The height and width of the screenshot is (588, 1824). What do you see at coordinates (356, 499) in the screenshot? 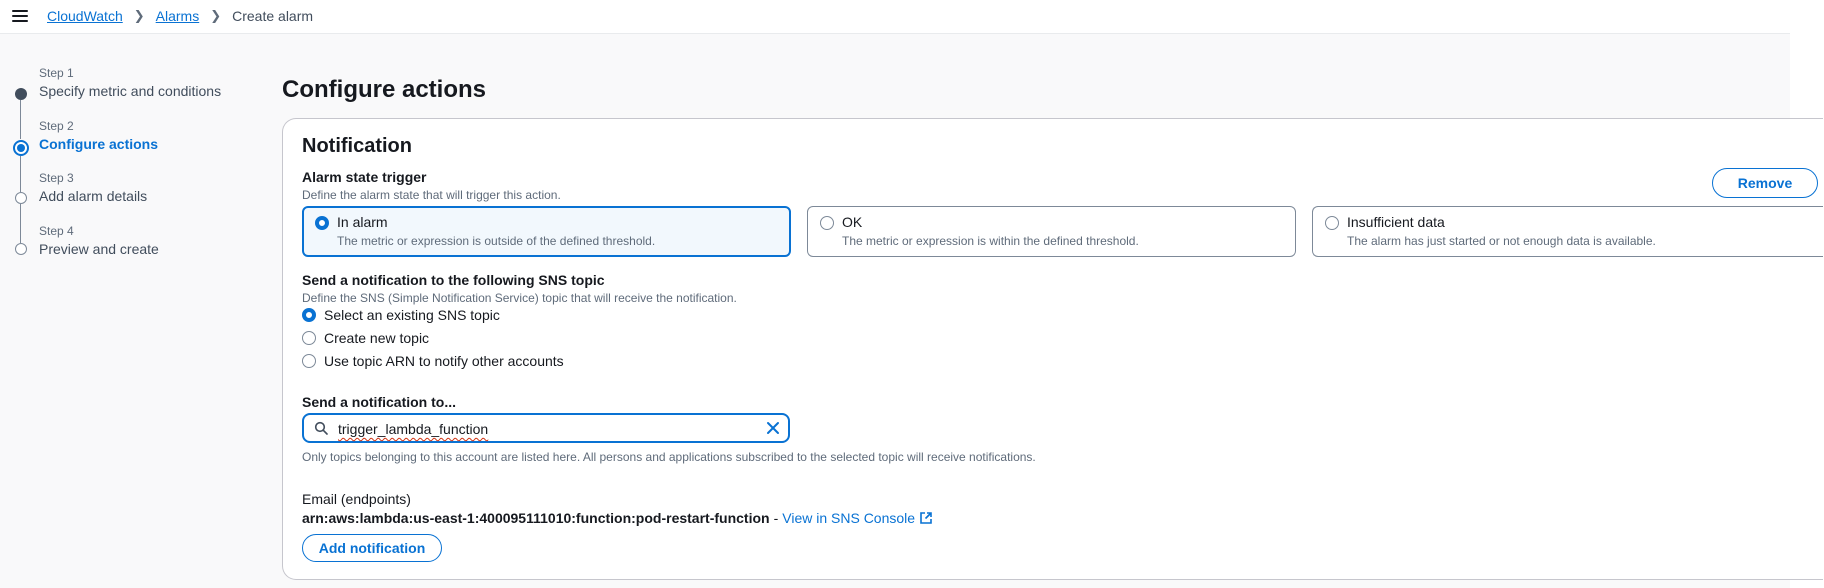
I see `endpoints-label: Email (endpoints)` at bounding box center [356, 499].